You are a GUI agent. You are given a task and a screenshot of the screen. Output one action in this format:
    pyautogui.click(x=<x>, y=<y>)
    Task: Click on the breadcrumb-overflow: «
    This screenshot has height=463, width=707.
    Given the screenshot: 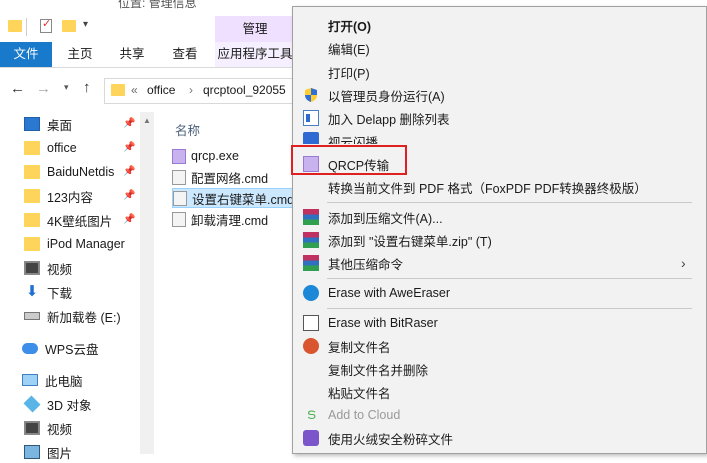 What is the action you would take?
    pyautogui.click(x=134, y=90)
    